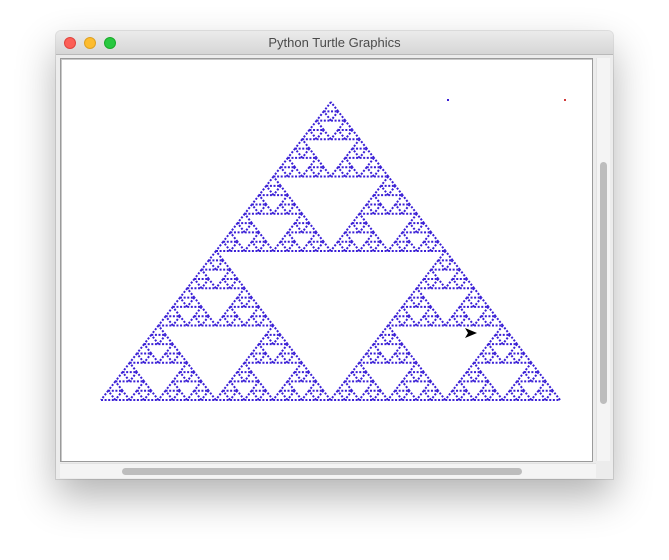 The image size is (669, 560). I want to click on title-bar: Python Turtle Graphics, so click(334, 43).